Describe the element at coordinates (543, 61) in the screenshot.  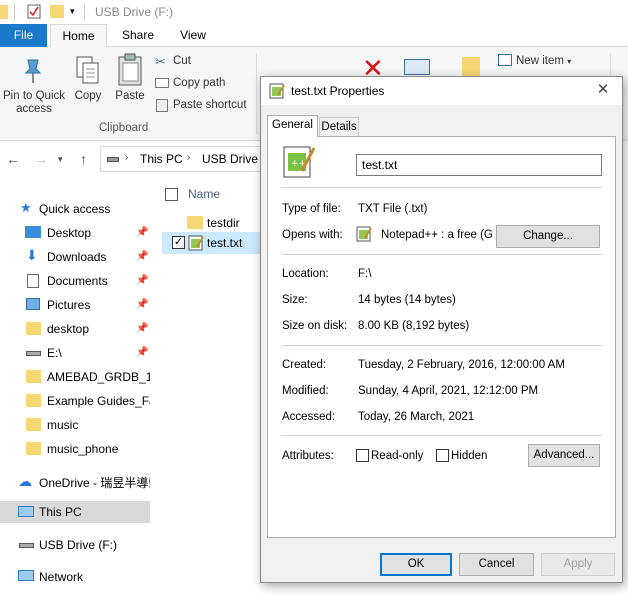
I see `new-item-button: New item ▾` at that location.